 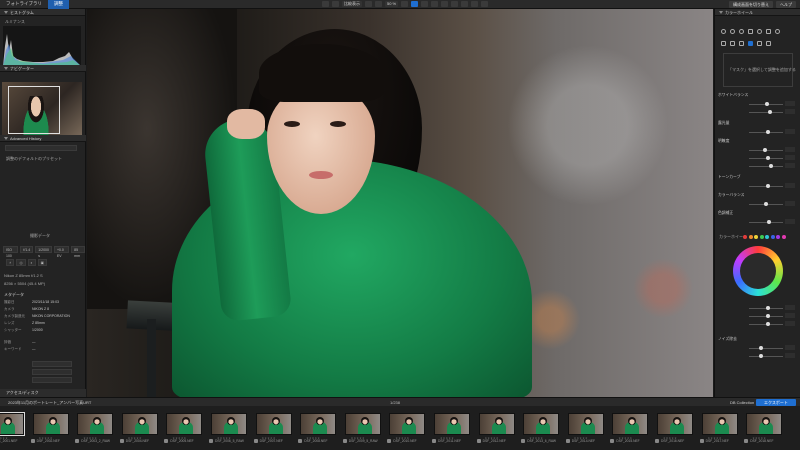 I want to click on swatch-magenta, so click(x=783, y=237).